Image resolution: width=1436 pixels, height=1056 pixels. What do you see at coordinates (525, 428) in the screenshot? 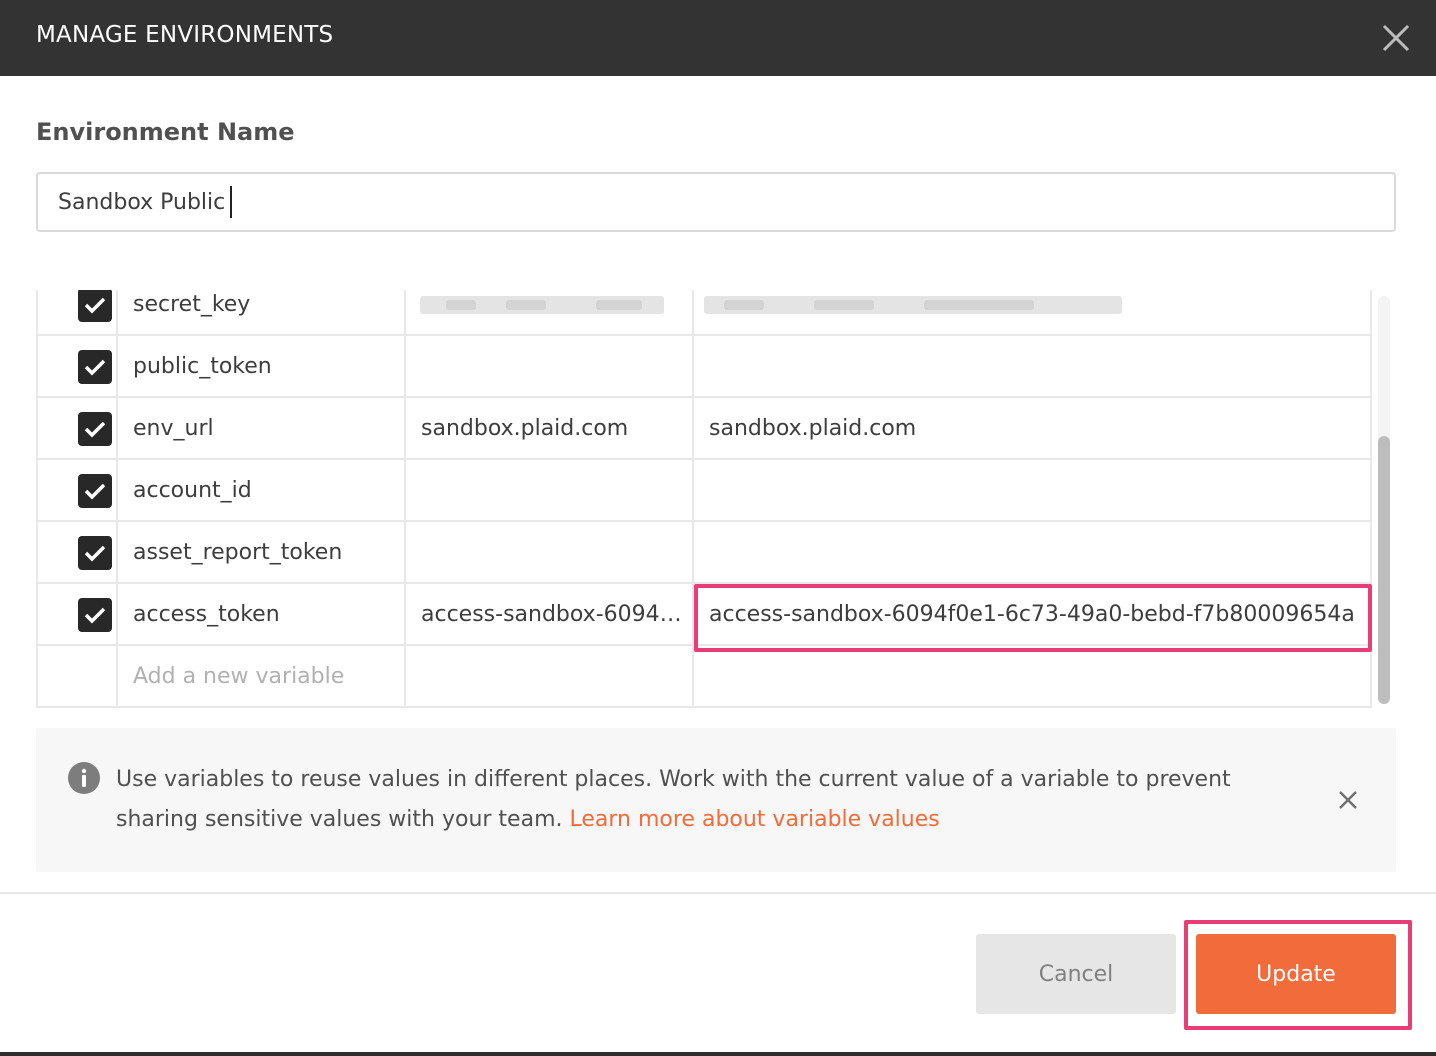
I see `variable-initial-value: sandbox.plaid.com` at bounding box center [525, 428].